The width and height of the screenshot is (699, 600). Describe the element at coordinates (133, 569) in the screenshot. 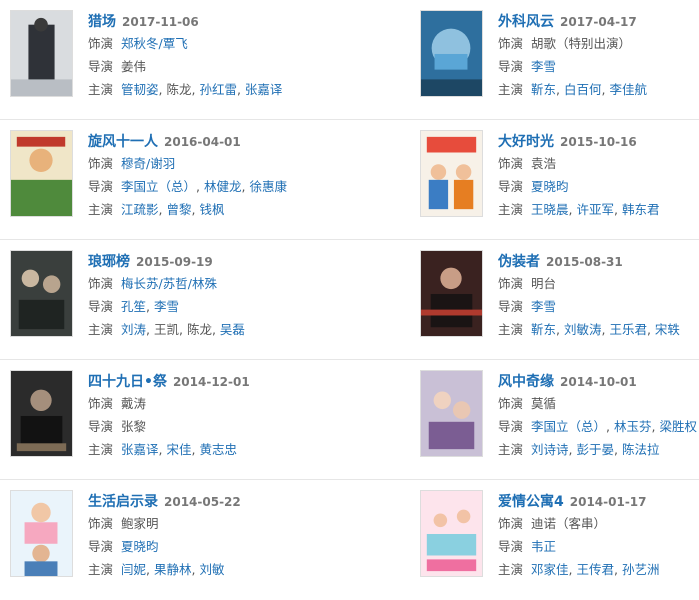

I see `person-link: 闫妮` at that location.